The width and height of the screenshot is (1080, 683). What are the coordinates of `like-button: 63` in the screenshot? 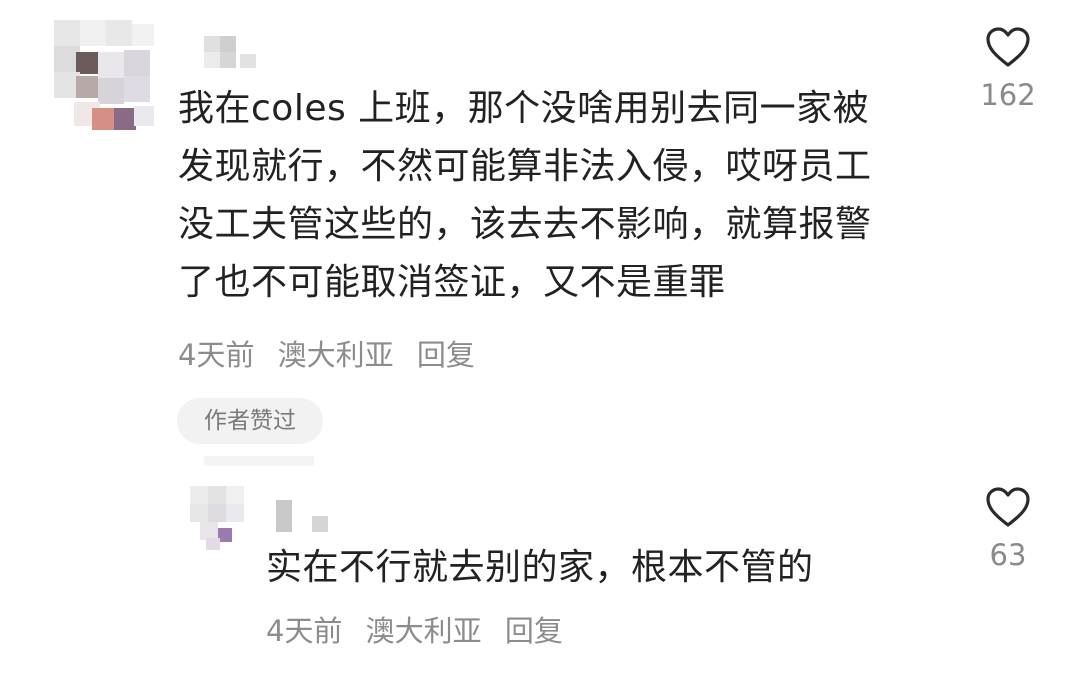 It's located at (1008, 529).